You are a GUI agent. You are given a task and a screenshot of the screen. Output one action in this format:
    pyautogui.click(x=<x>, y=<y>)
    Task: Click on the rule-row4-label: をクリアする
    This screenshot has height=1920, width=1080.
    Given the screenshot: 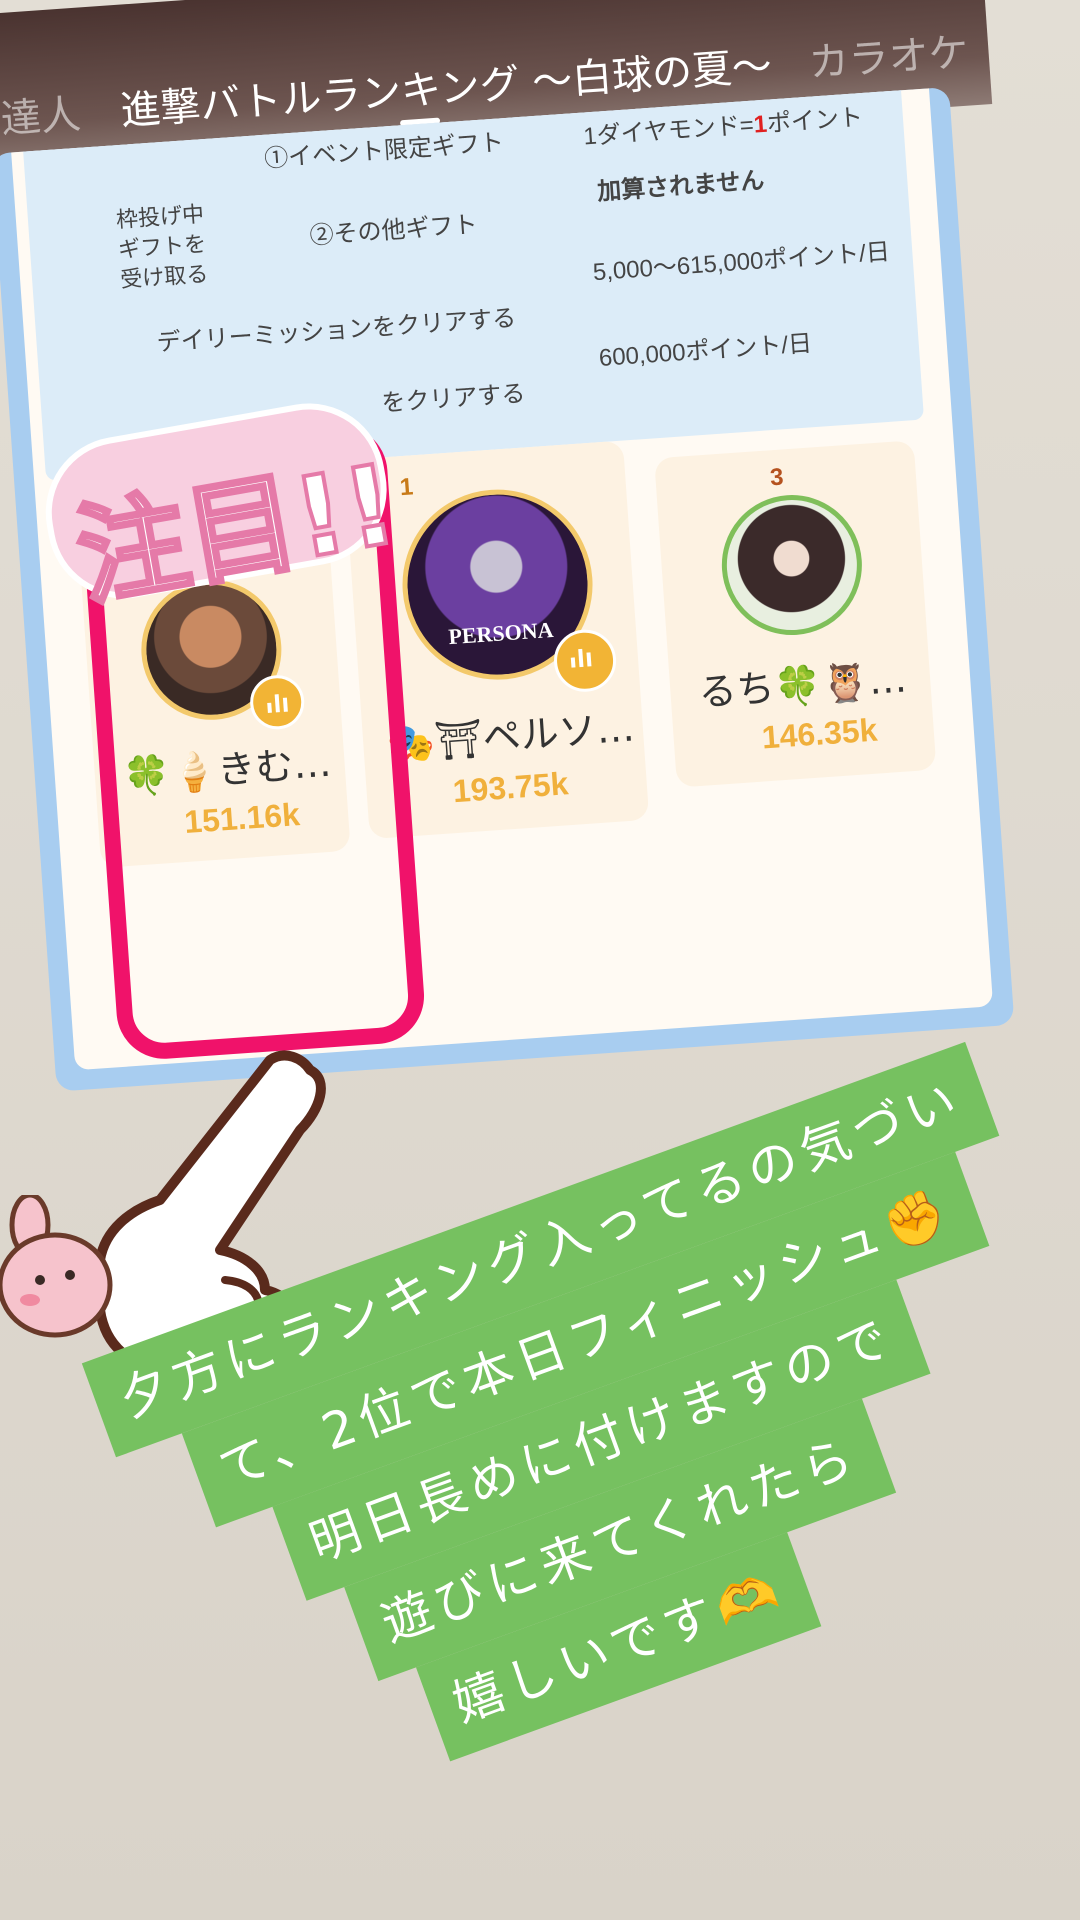 What is the action you would take?
    pyautogui.click(x=453, y=399)
    